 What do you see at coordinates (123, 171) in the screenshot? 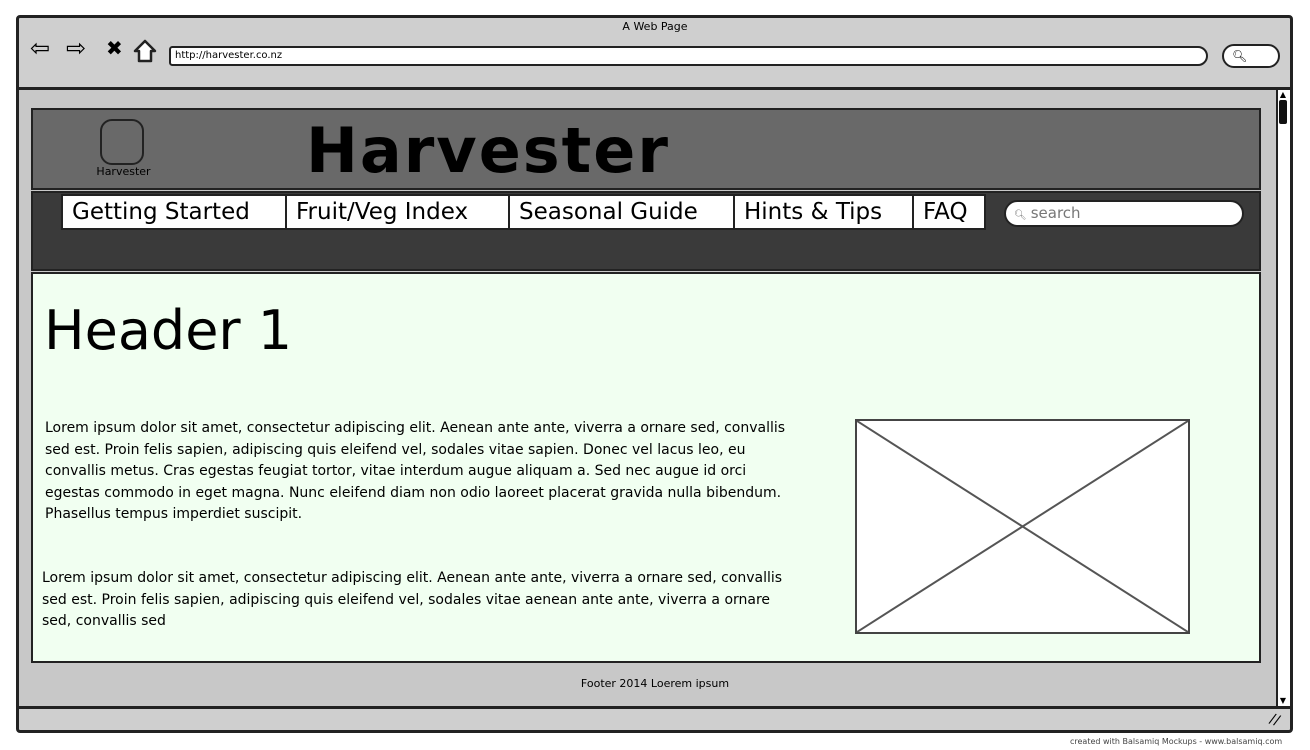
I see `logo-label: Harvester` at bounding box center [123, 171].